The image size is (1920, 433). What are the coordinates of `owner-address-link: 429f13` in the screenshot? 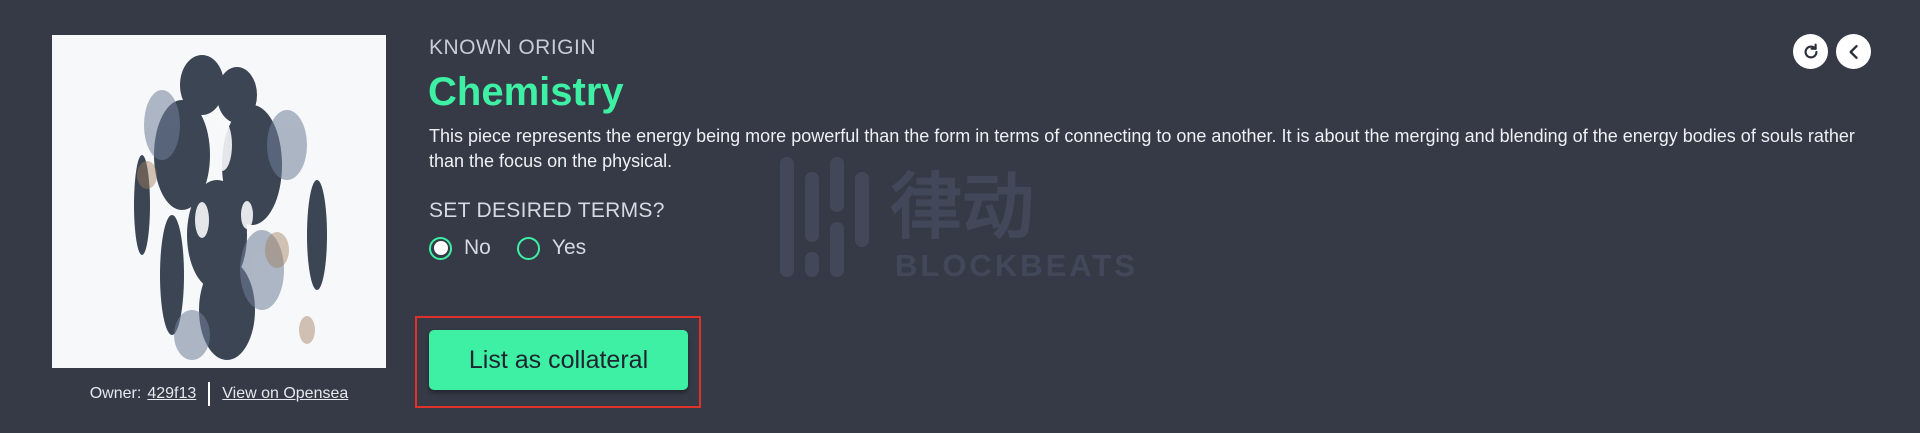 It's located at (171, 394).